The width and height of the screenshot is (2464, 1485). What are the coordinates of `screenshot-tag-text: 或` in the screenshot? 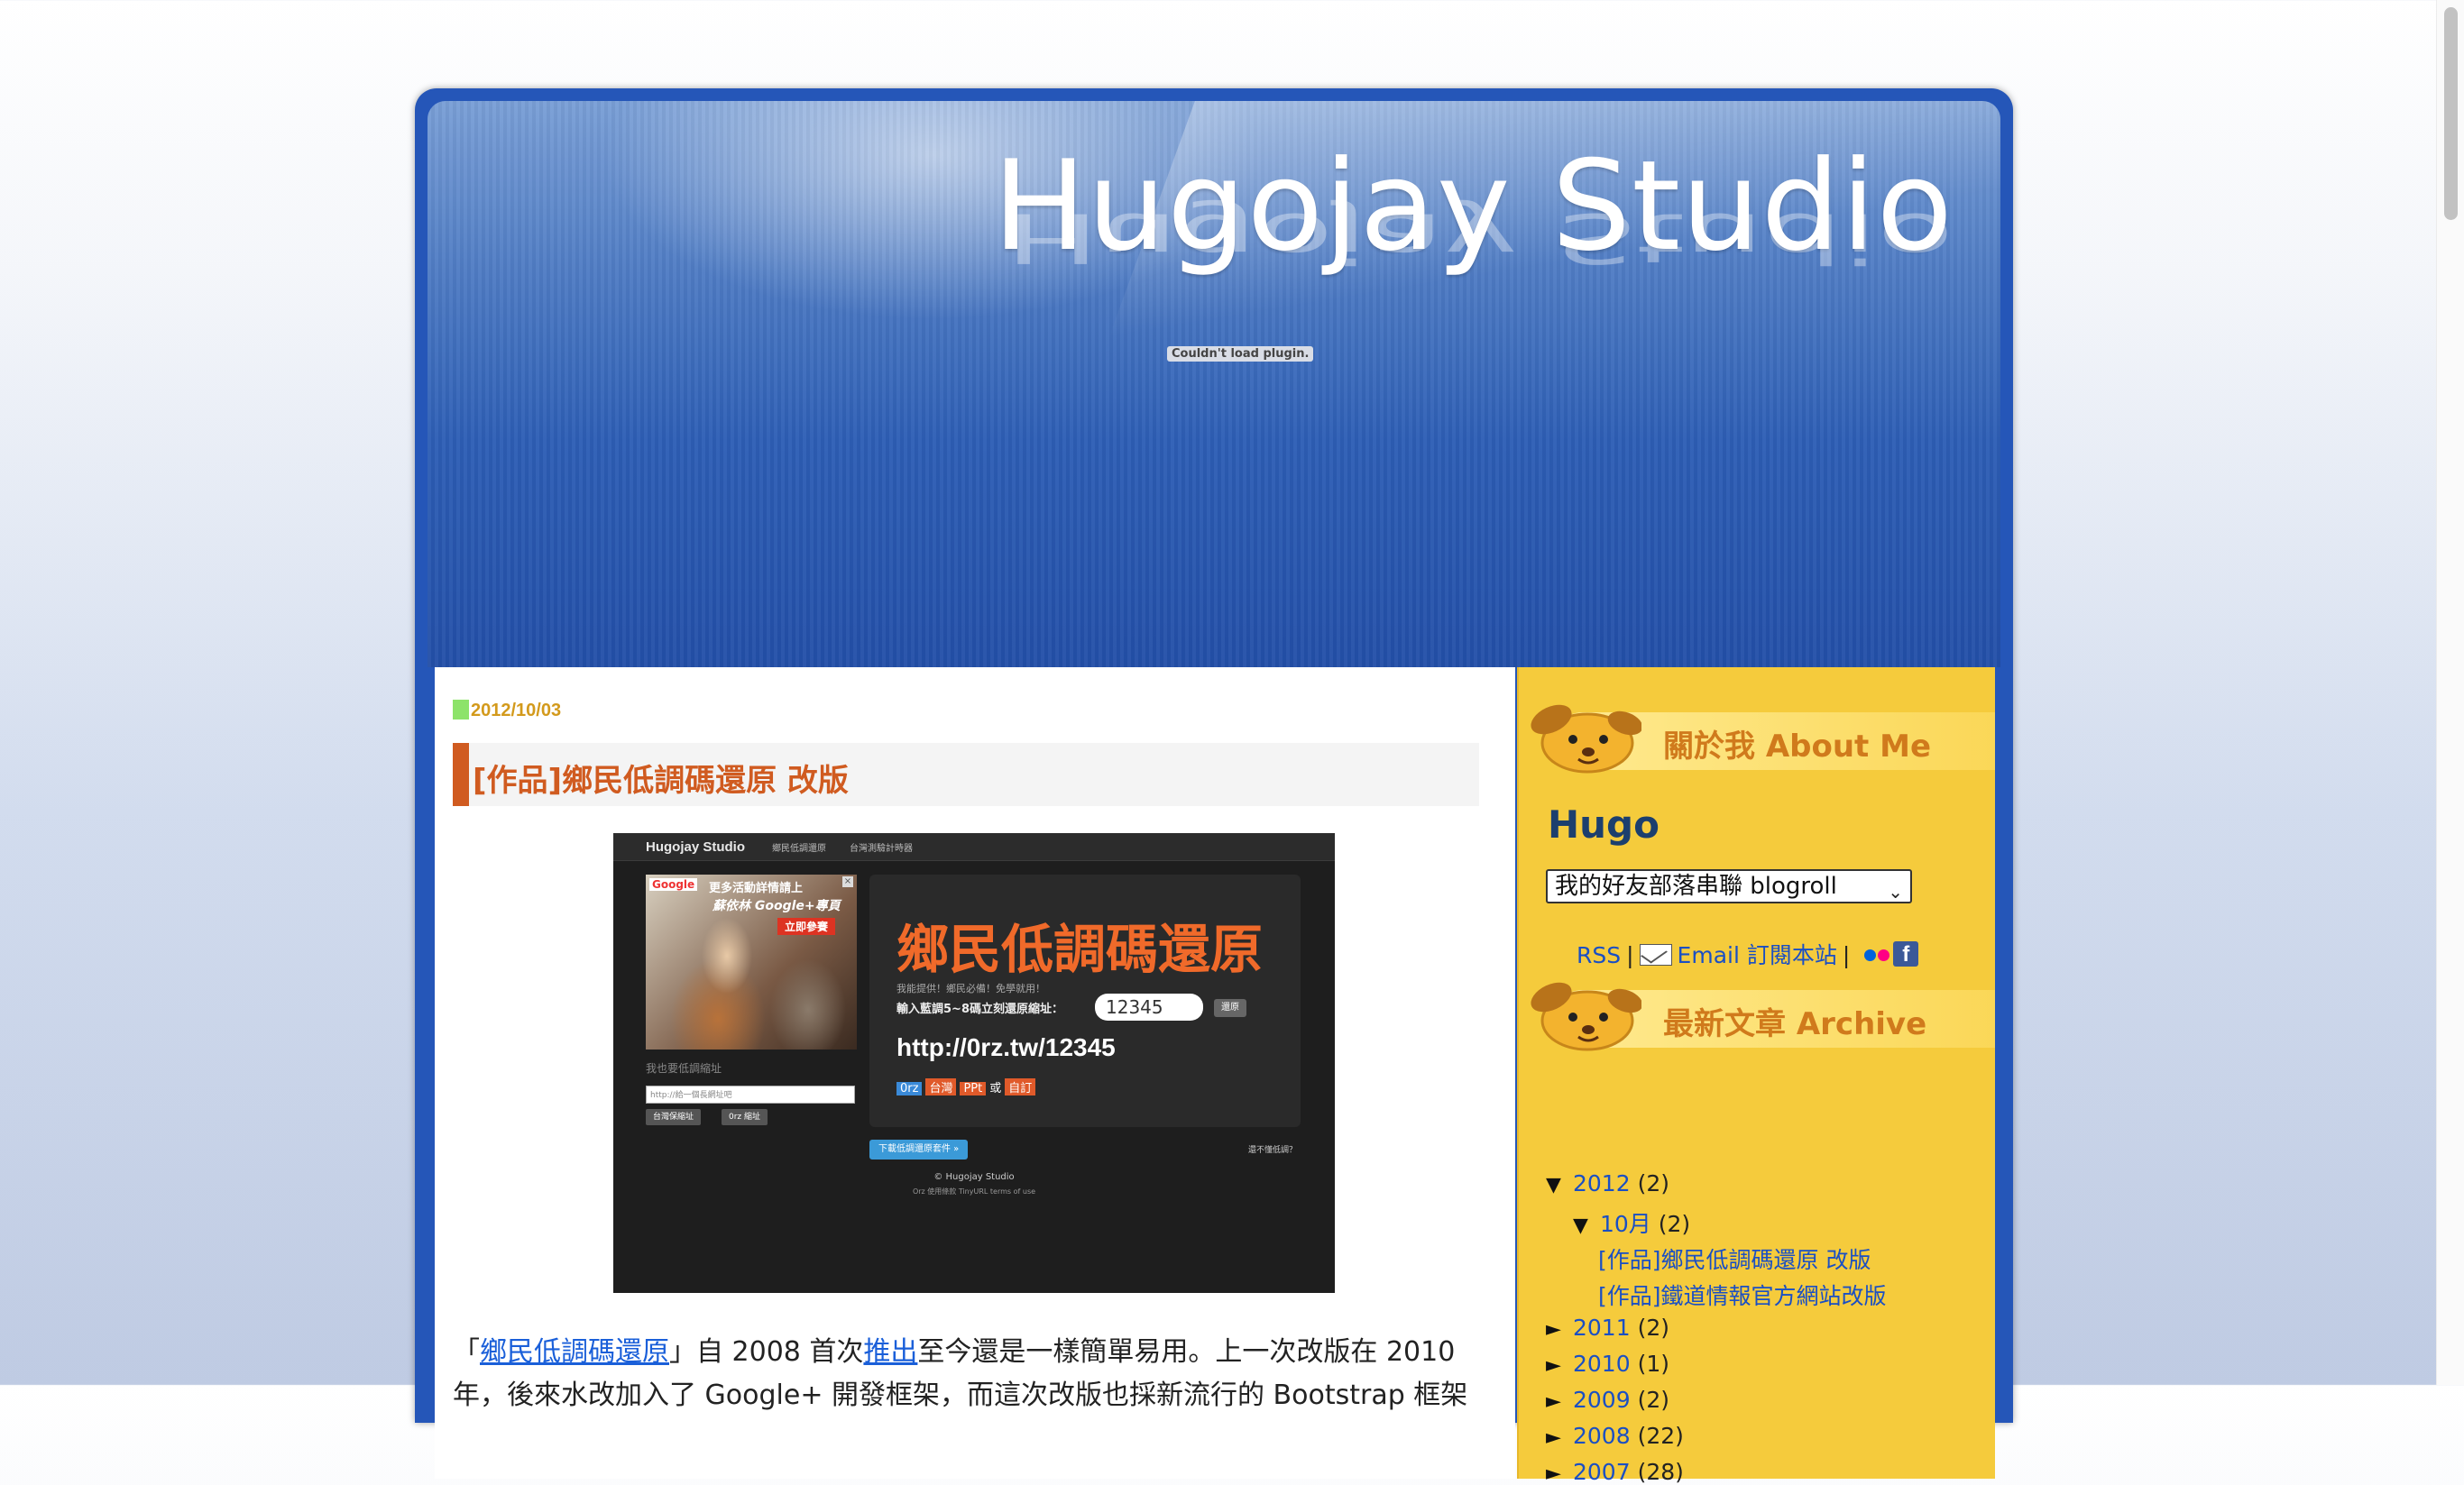 It's located at (996, 1088).